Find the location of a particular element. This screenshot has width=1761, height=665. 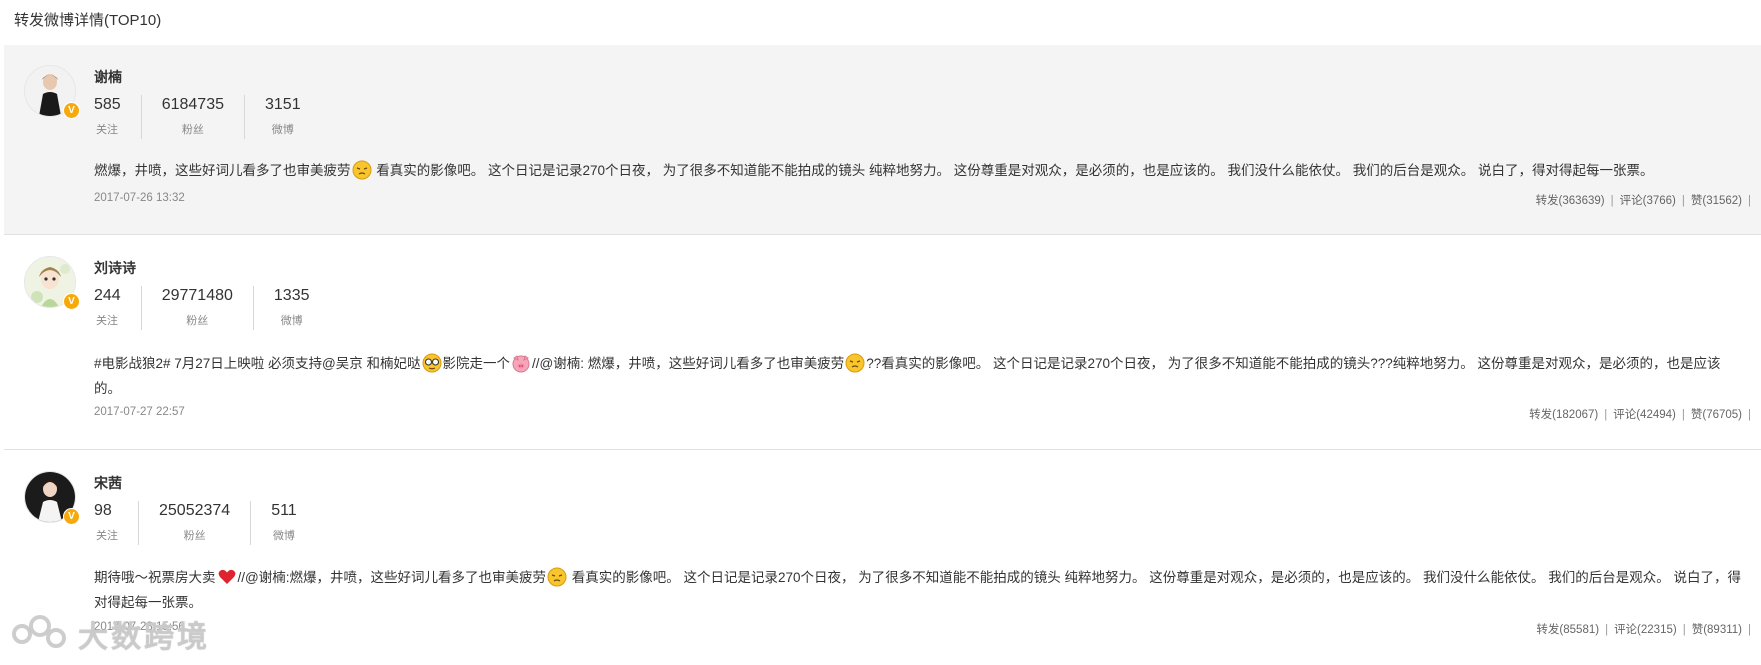

like-count: 赞(89311) is located at coordinates (1717, 630).